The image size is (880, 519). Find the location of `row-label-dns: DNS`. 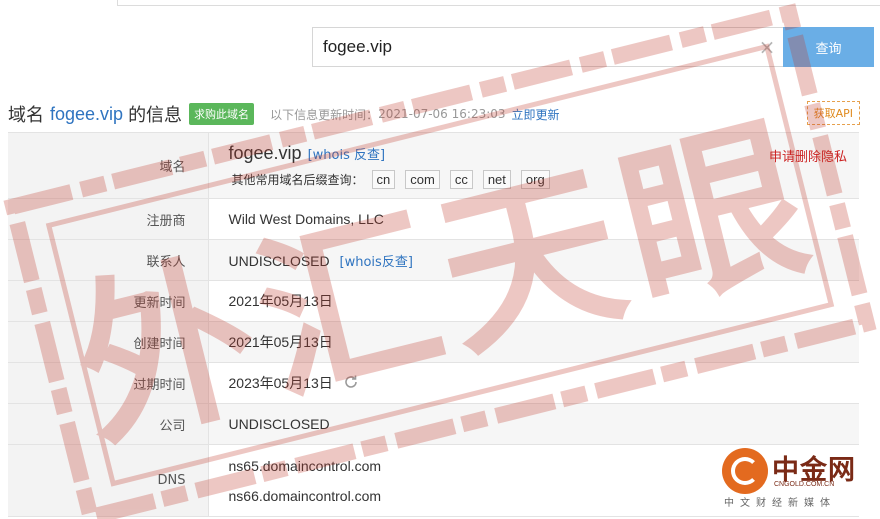

row-label-dns: DNS is located at coordinates (108, 480).